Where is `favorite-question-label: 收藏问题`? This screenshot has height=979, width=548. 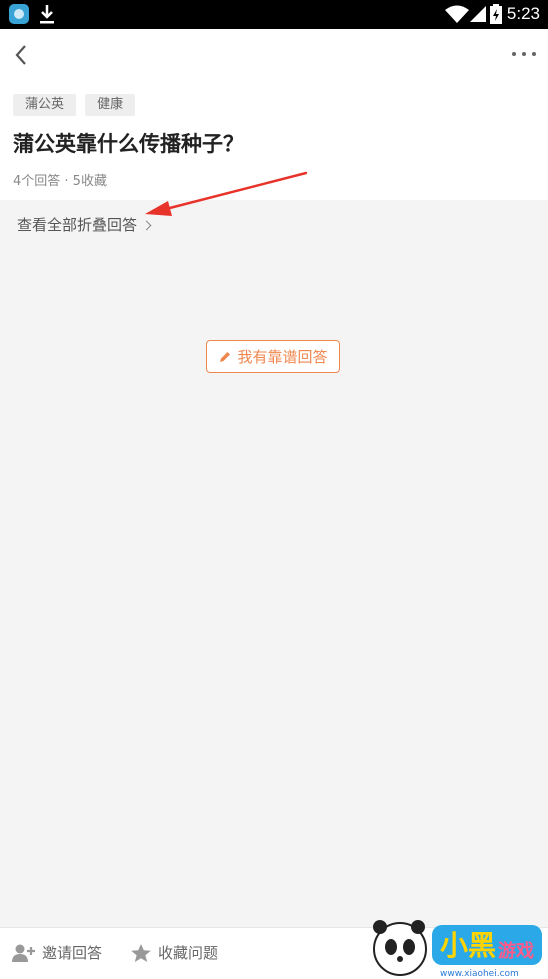 favorite-question-label: 收藏问题 is located at coordinates (188, 953).